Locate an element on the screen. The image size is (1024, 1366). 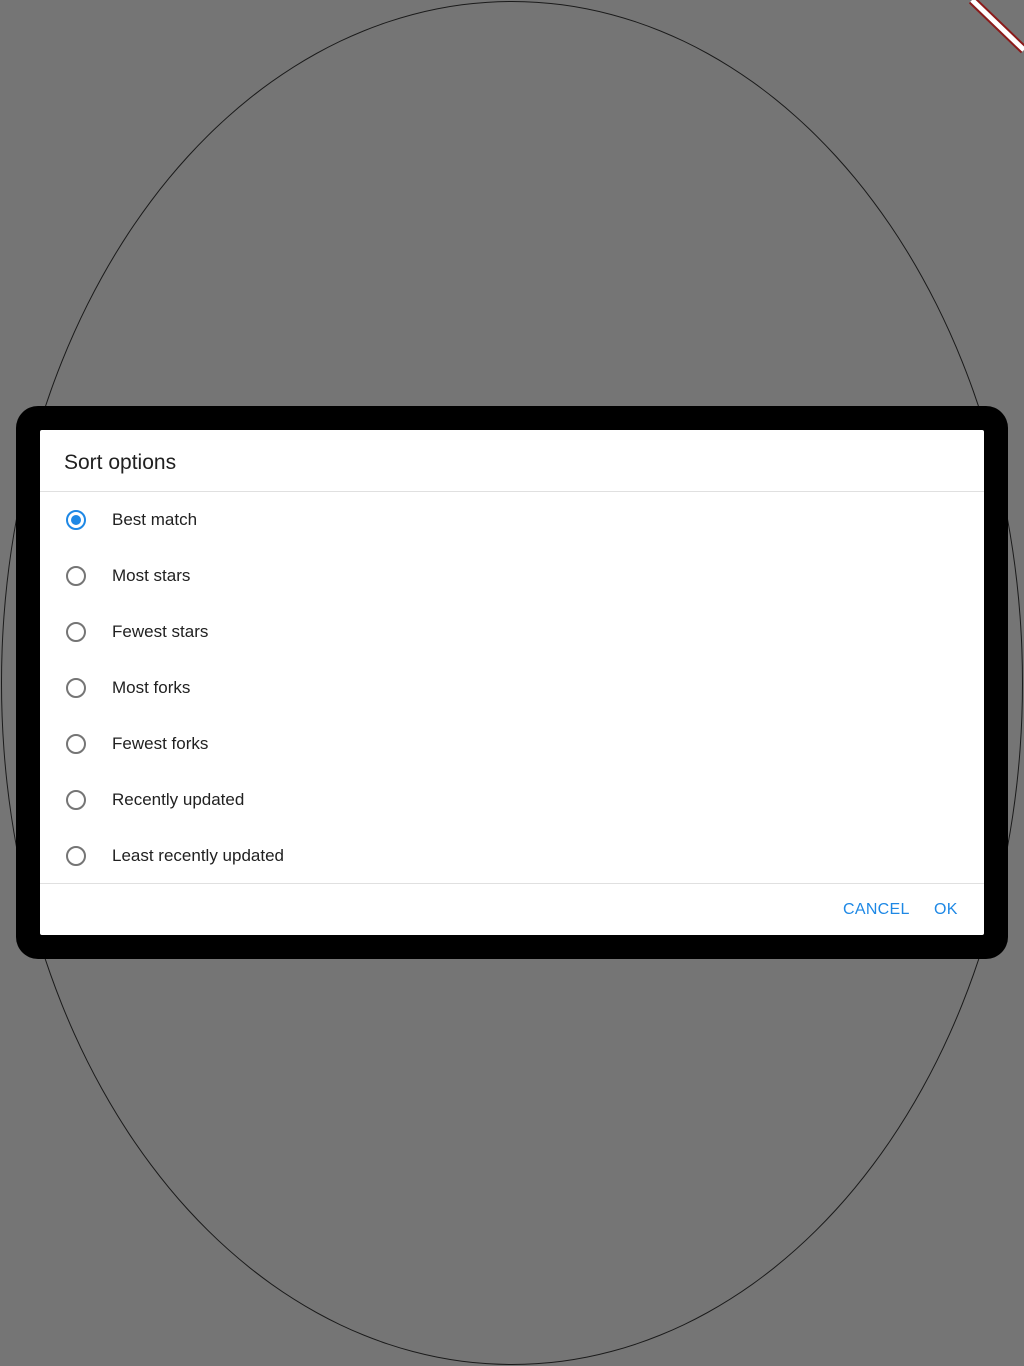
sort-option-best-match: Best match is located at coordinates (512, 520).